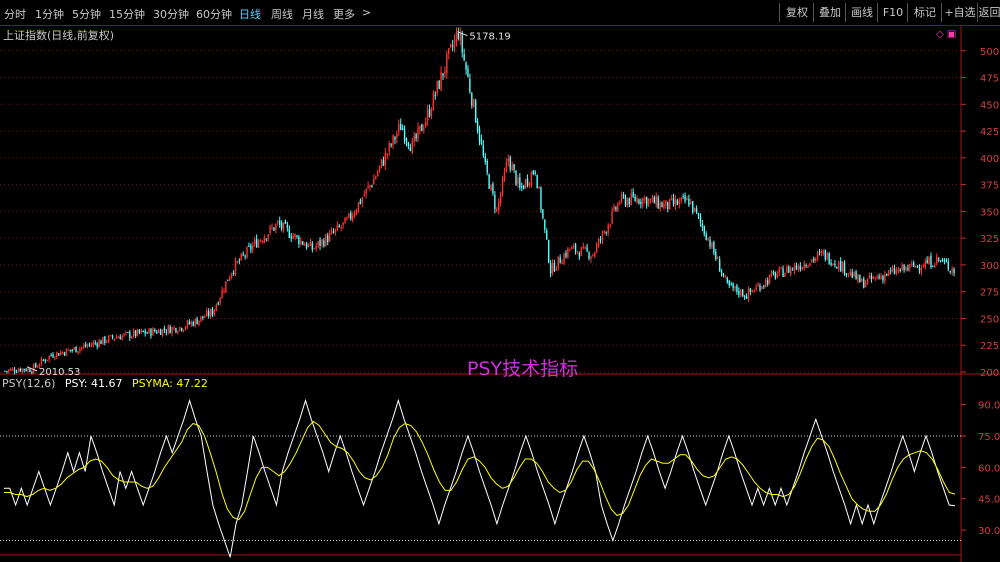 The image size is (1000, 562). What do you see at coordinates (170, 383) in the screenshot?
I see `psyma-value: PSYMA: 47.22` at bounding box center [170, 383].